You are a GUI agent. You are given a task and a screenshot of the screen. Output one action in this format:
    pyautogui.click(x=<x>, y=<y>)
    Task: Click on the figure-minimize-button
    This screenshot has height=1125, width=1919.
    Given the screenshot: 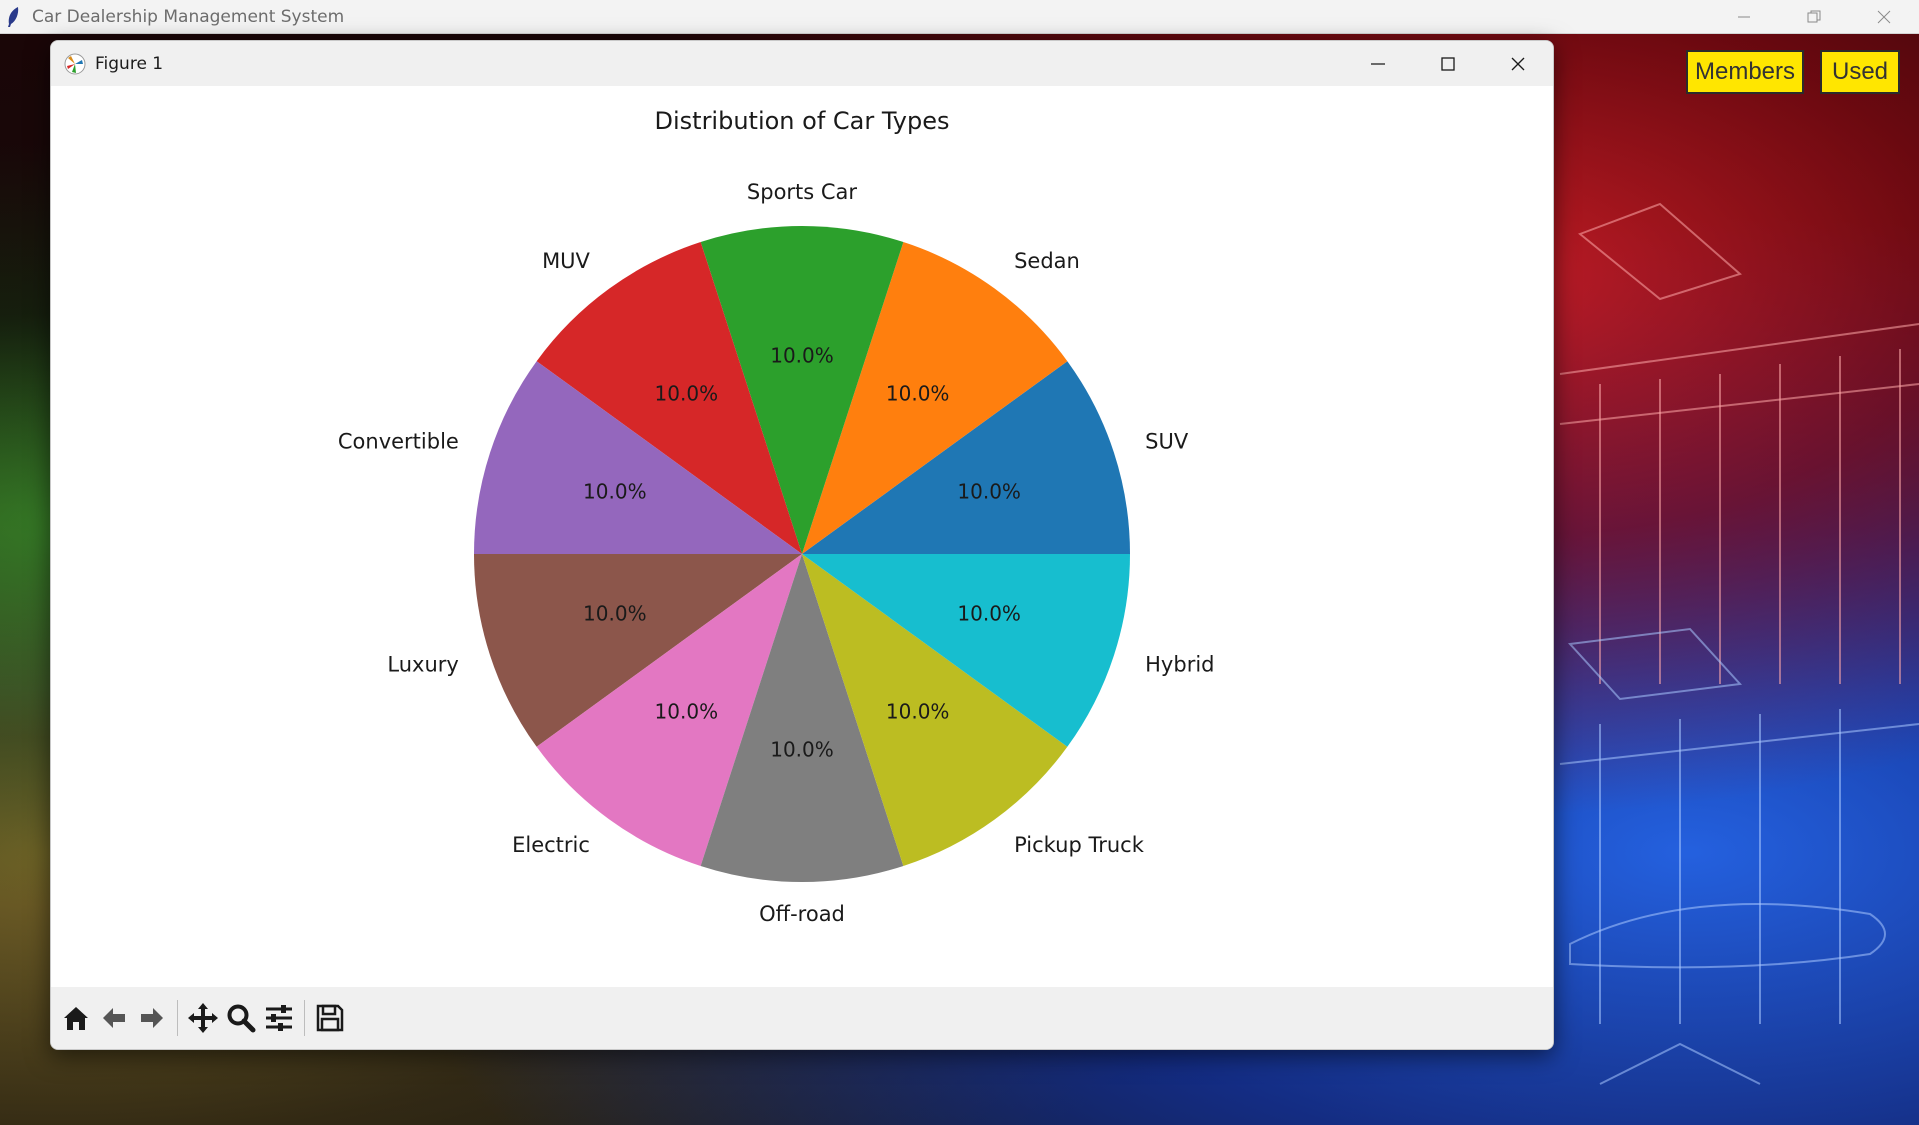 What is the action you would take?
    pyautogui.click(x=1378, y=63)
    